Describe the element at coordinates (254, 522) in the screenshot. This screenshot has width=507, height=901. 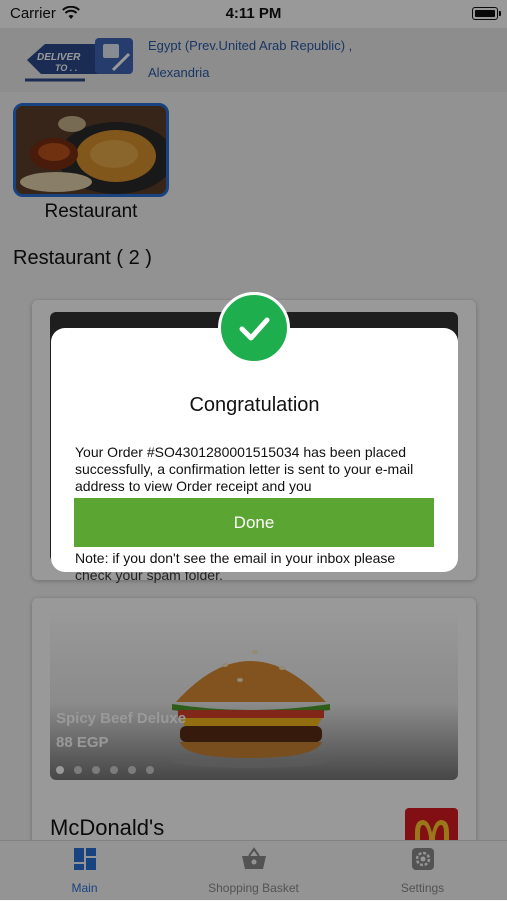
I see `done-button: Done` at that location.